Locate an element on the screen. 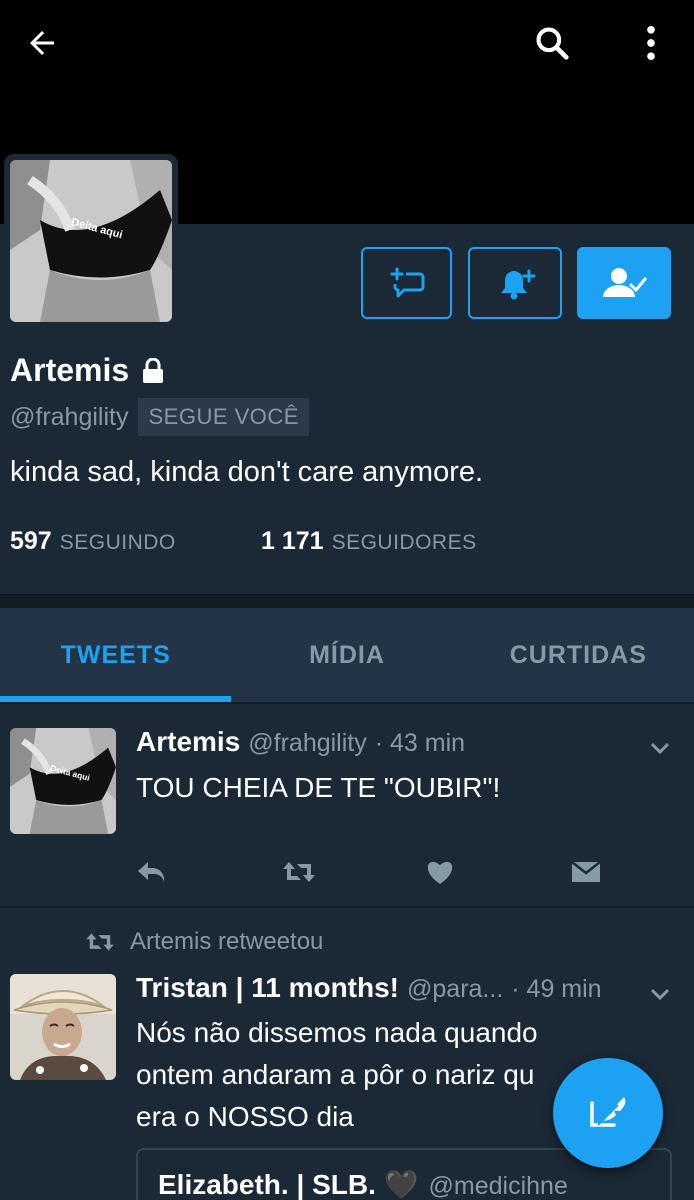  send-message-button is located at coordinates (406, 283).